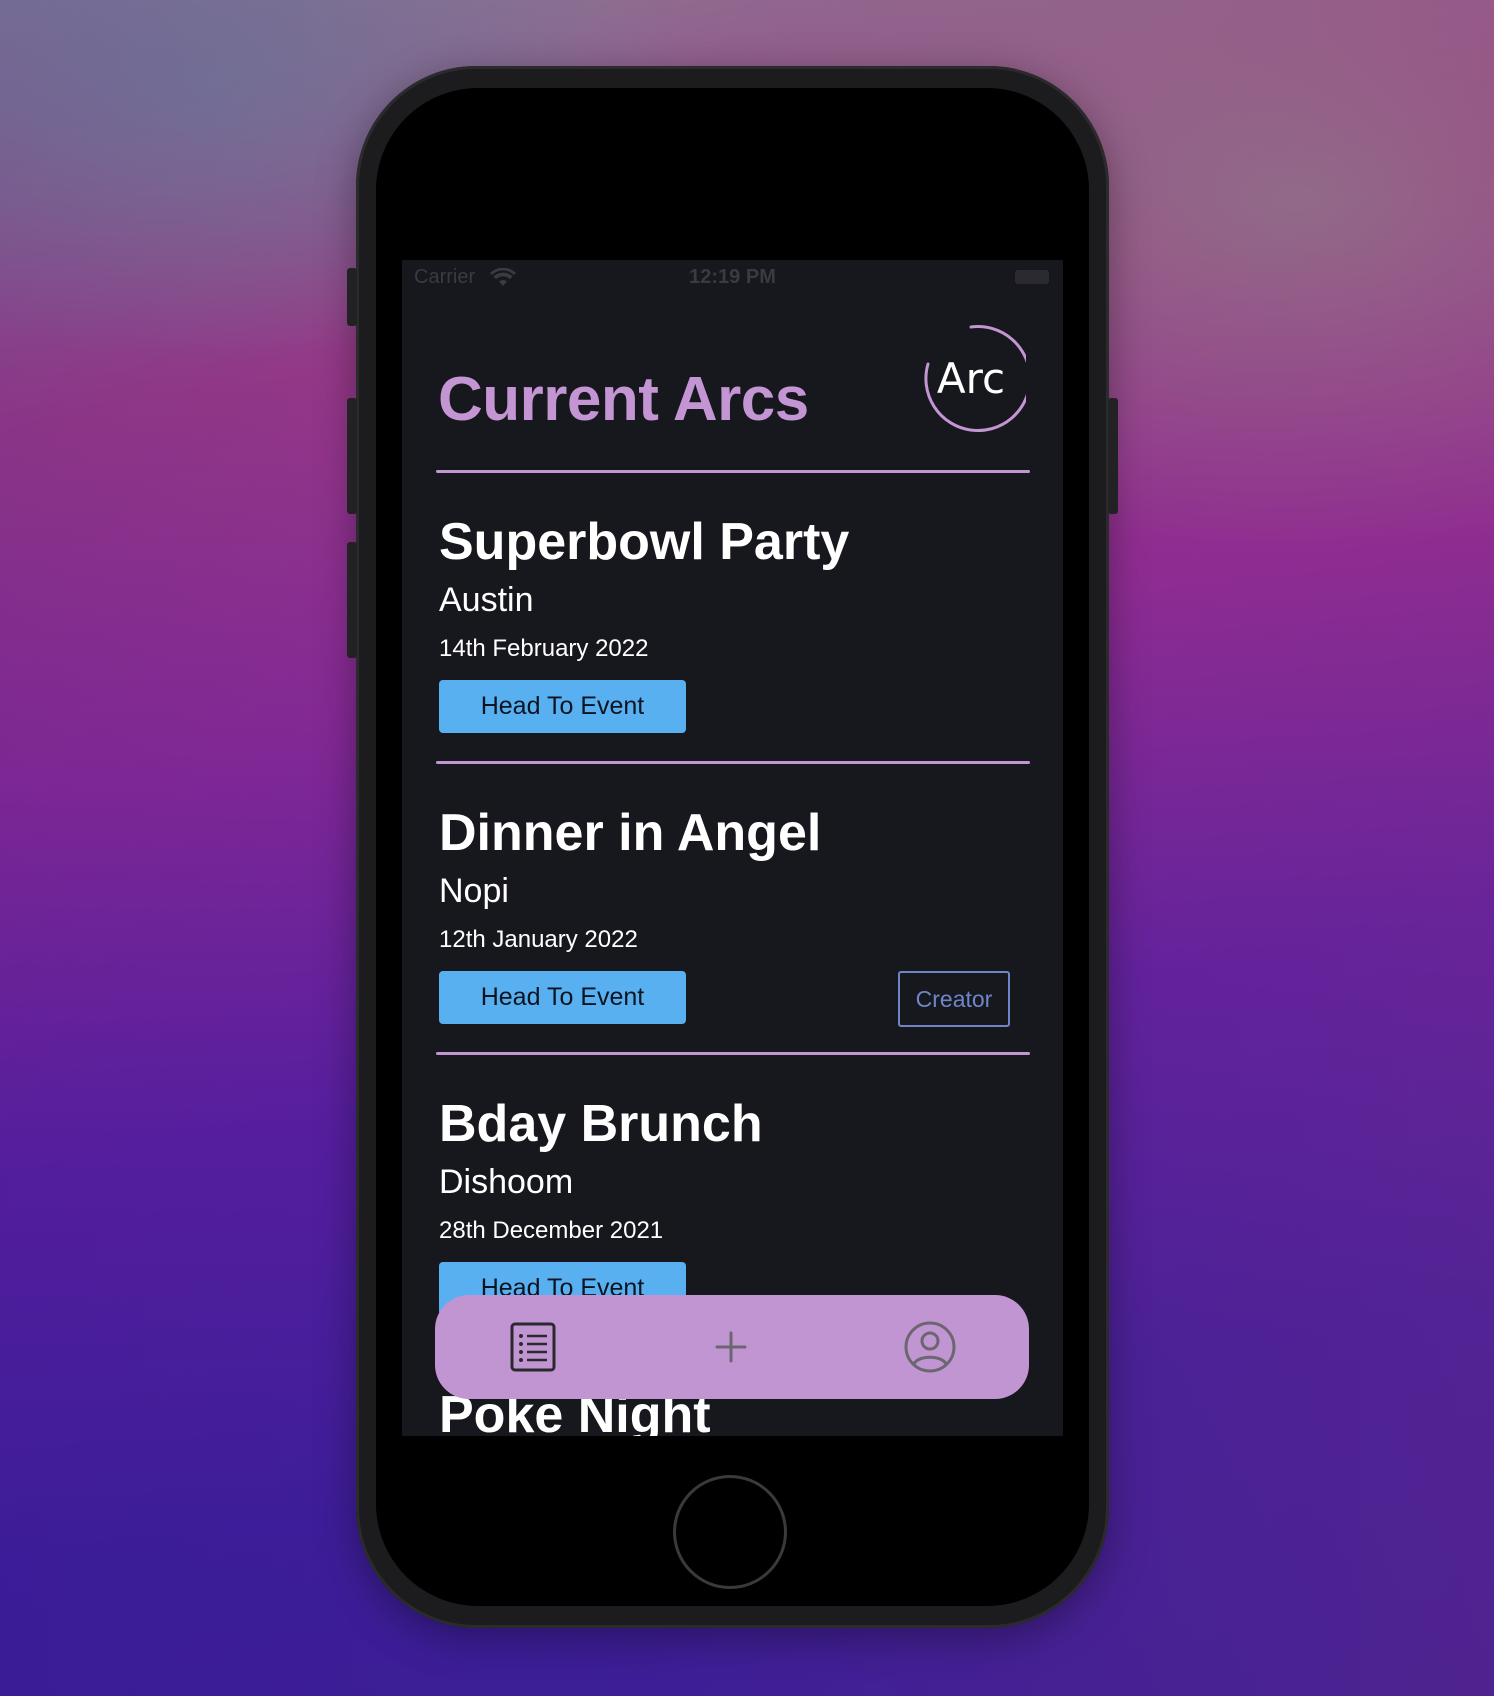  Describe the element at coordinates (474, 891) in the screenshot. I see `event-venue: Nopi` at that location.